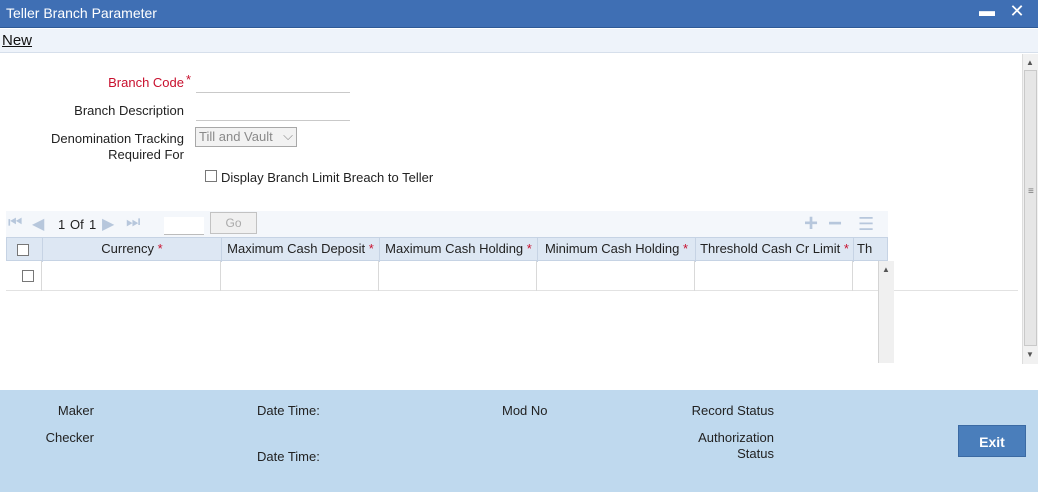 The width and height of the screenshot is (1038, 492). I want to click on branch-code-label: Branch Code, so click(146, 82).